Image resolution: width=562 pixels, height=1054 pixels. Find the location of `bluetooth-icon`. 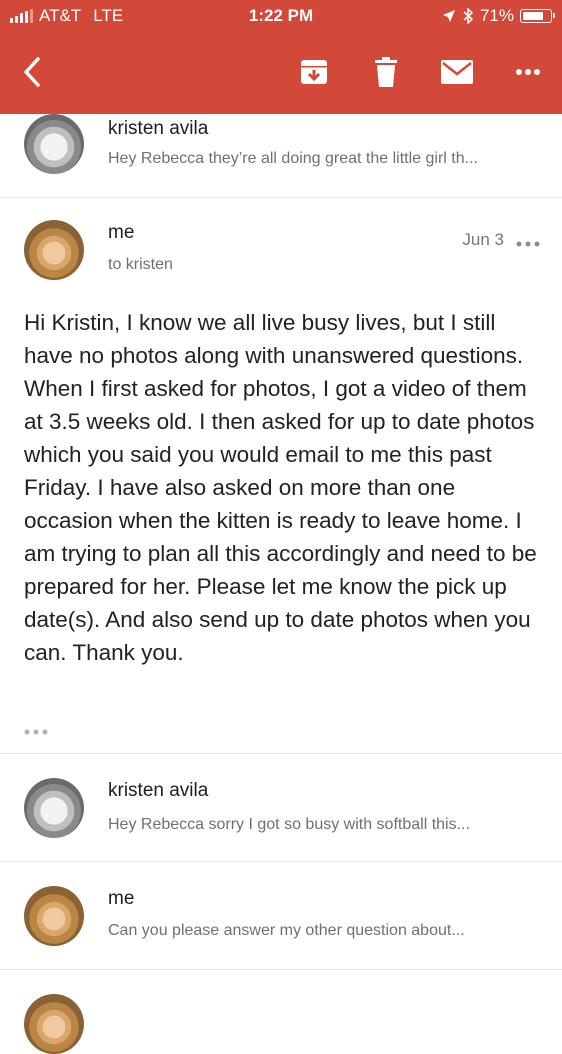

bluetooth-icon is located at coordinates (468, 16).